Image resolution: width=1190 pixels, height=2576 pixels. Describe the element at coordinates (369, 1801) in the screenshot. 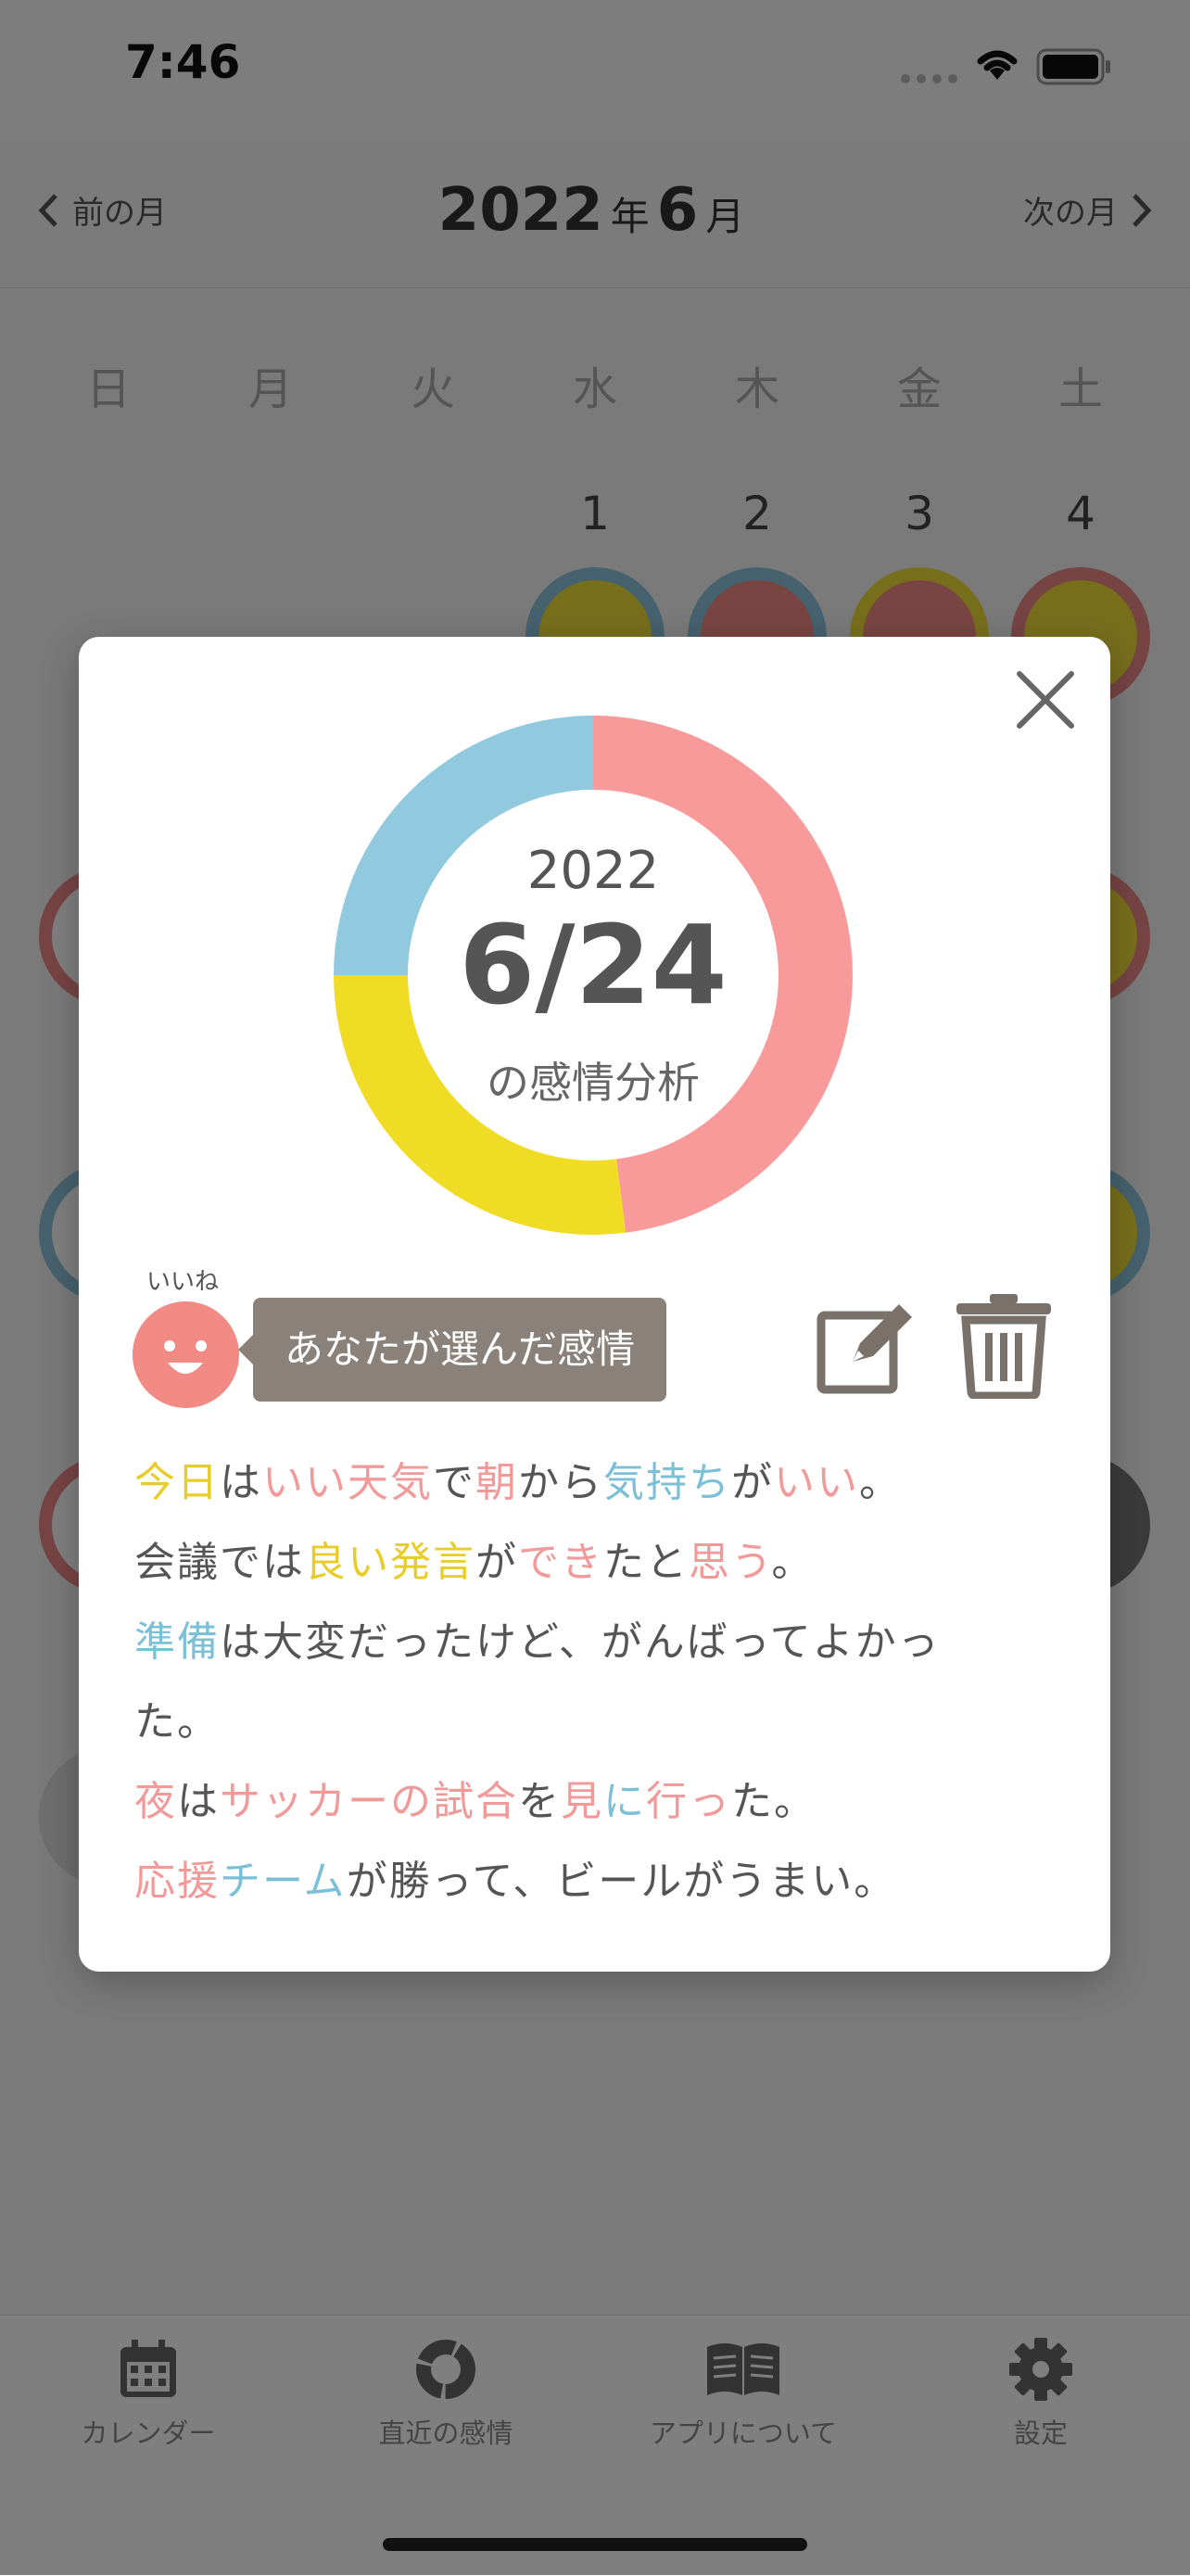

I see `diary-word: サッカーの試合` at that location.